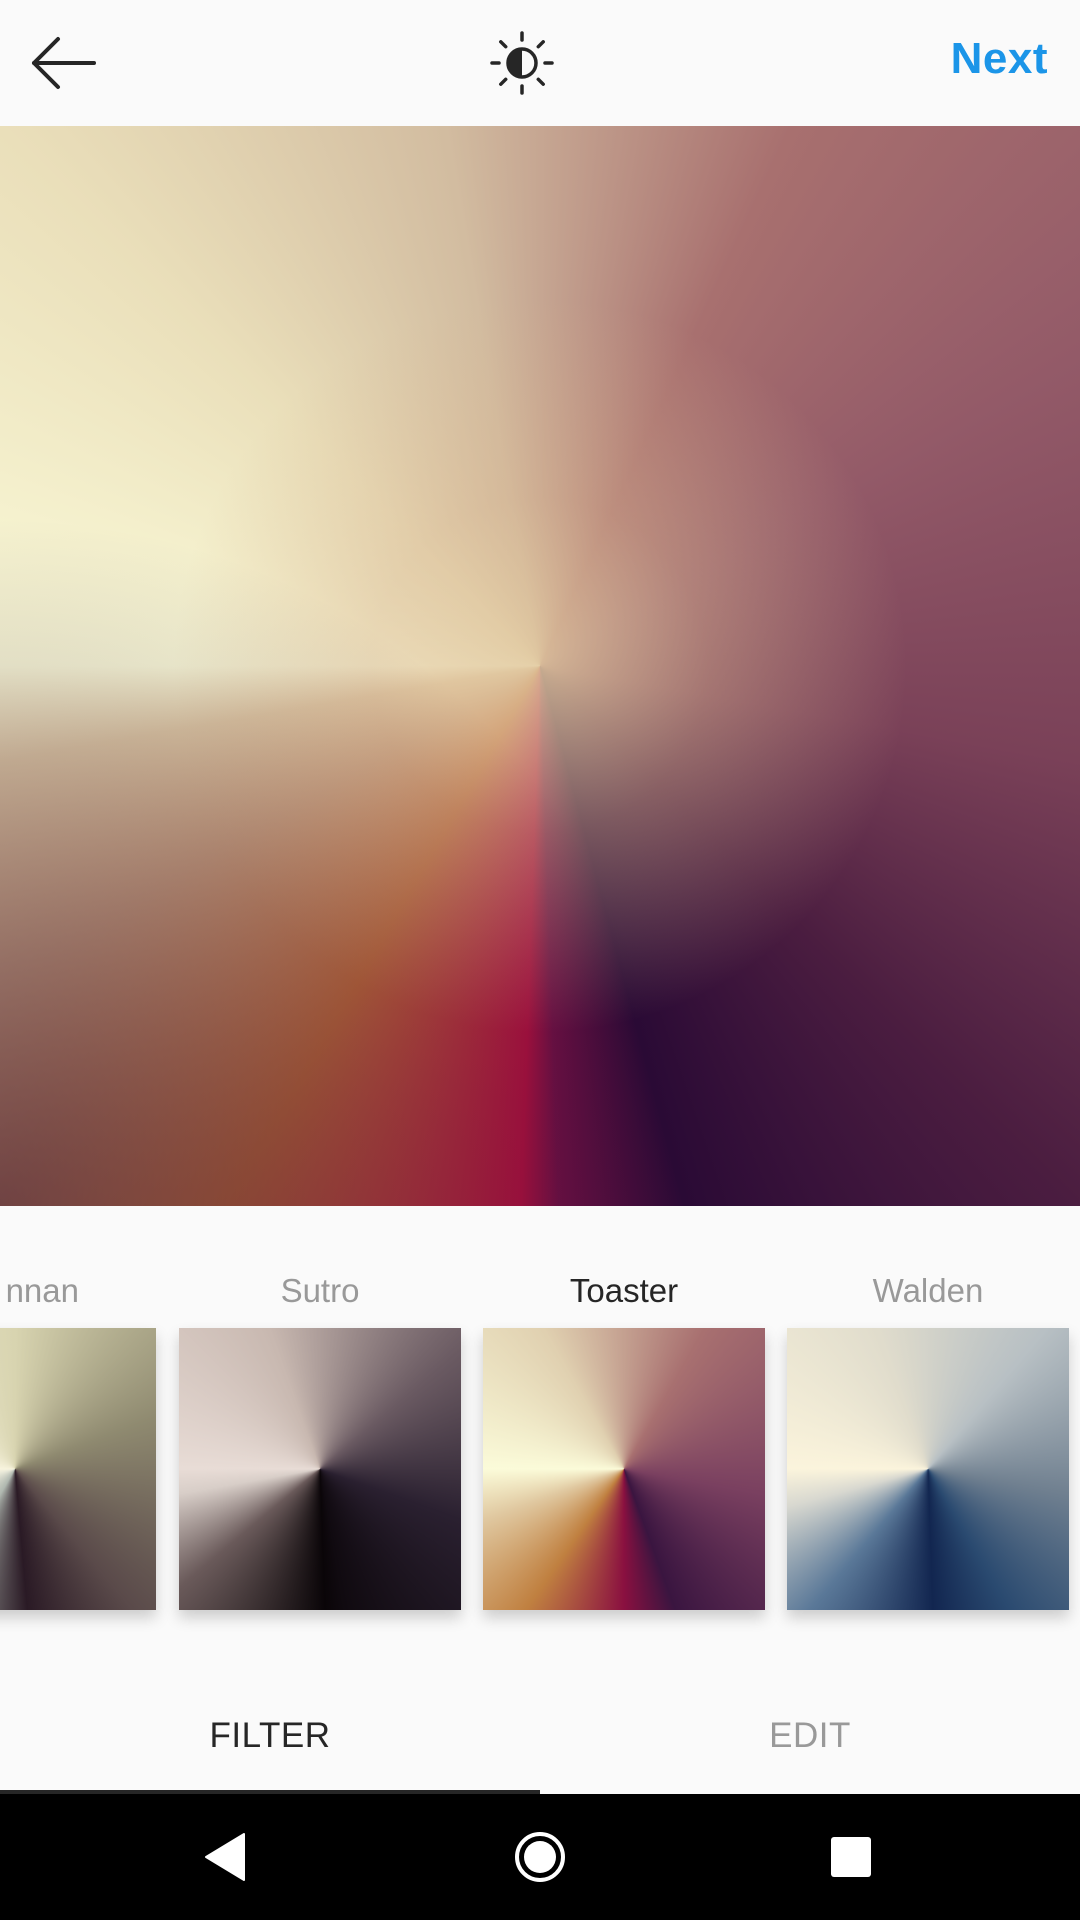  I want to click on filter-label: Toaster, so click(624, 1290).